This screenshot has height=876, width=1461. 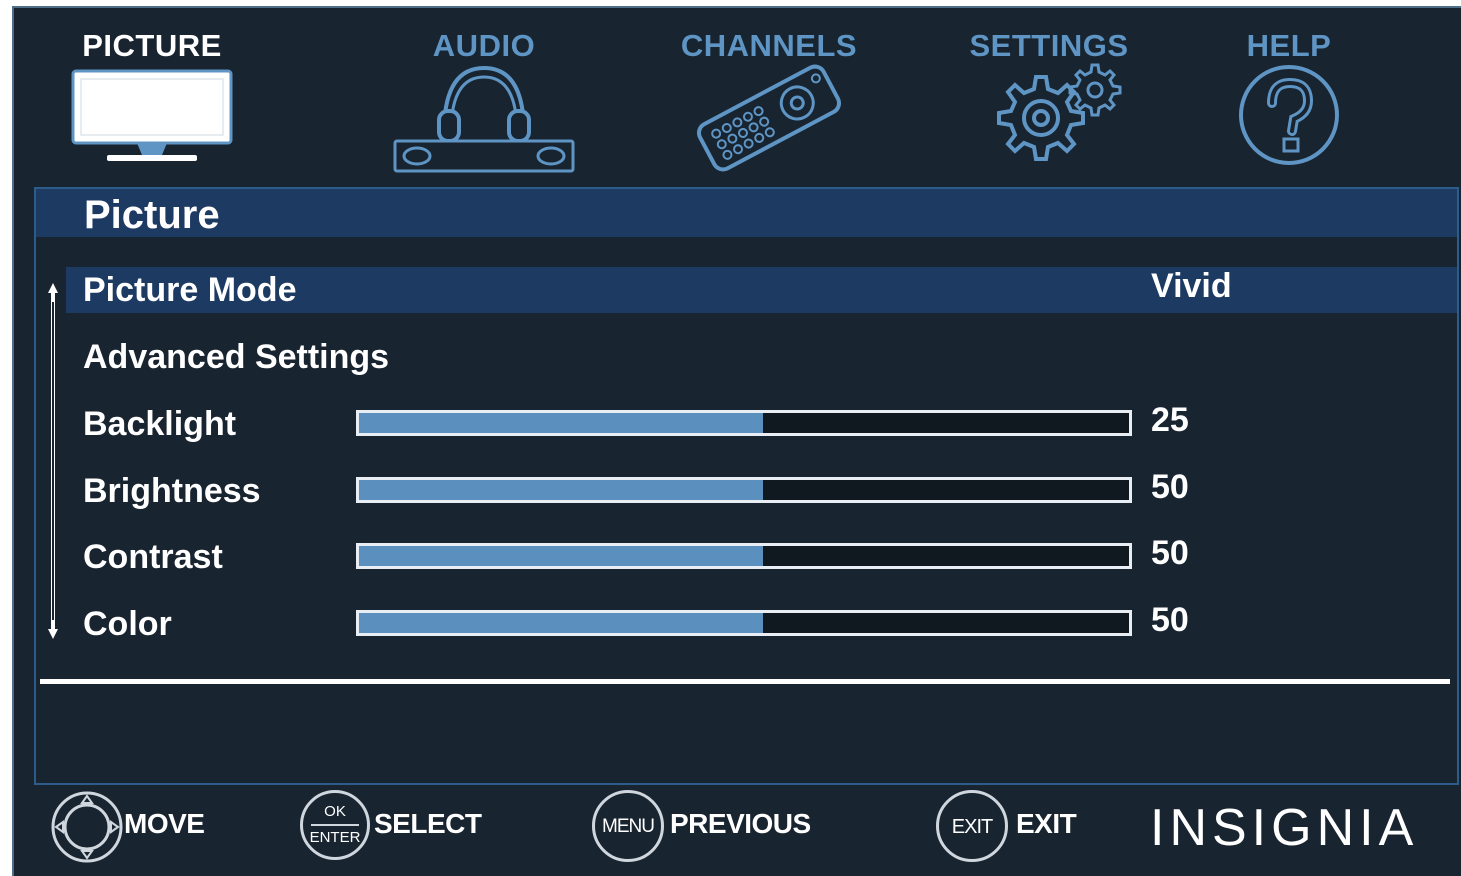 What do you see at coordinates (561, 623) in the screenshot?
I see `color-slider-fill` at bounding box center [561, 623].